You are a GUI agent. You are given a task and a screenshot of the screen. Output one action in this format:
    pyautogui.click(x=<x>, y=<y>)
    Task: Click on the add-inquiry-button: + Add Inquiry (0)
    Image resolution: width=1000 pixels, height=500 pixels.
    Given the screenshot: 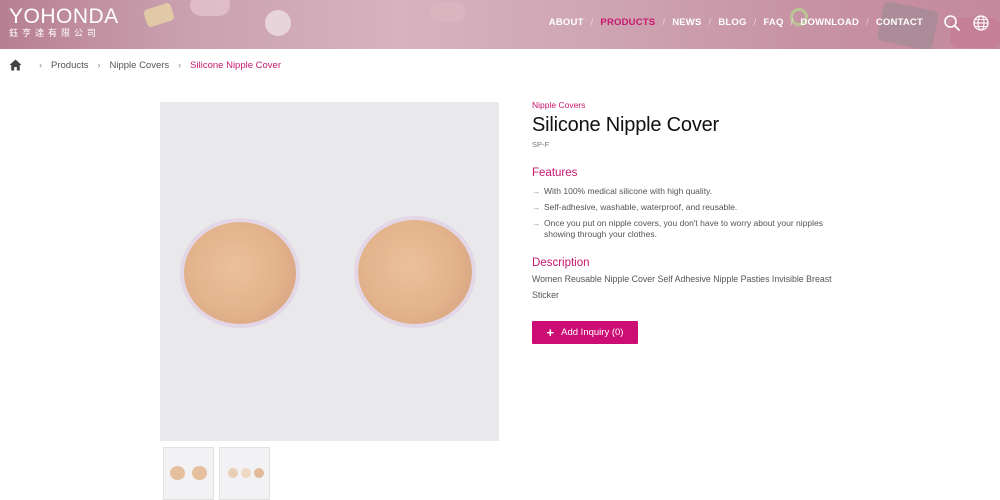 What is the action you would take?
    pyautogui.click(x=585, y=332)
    